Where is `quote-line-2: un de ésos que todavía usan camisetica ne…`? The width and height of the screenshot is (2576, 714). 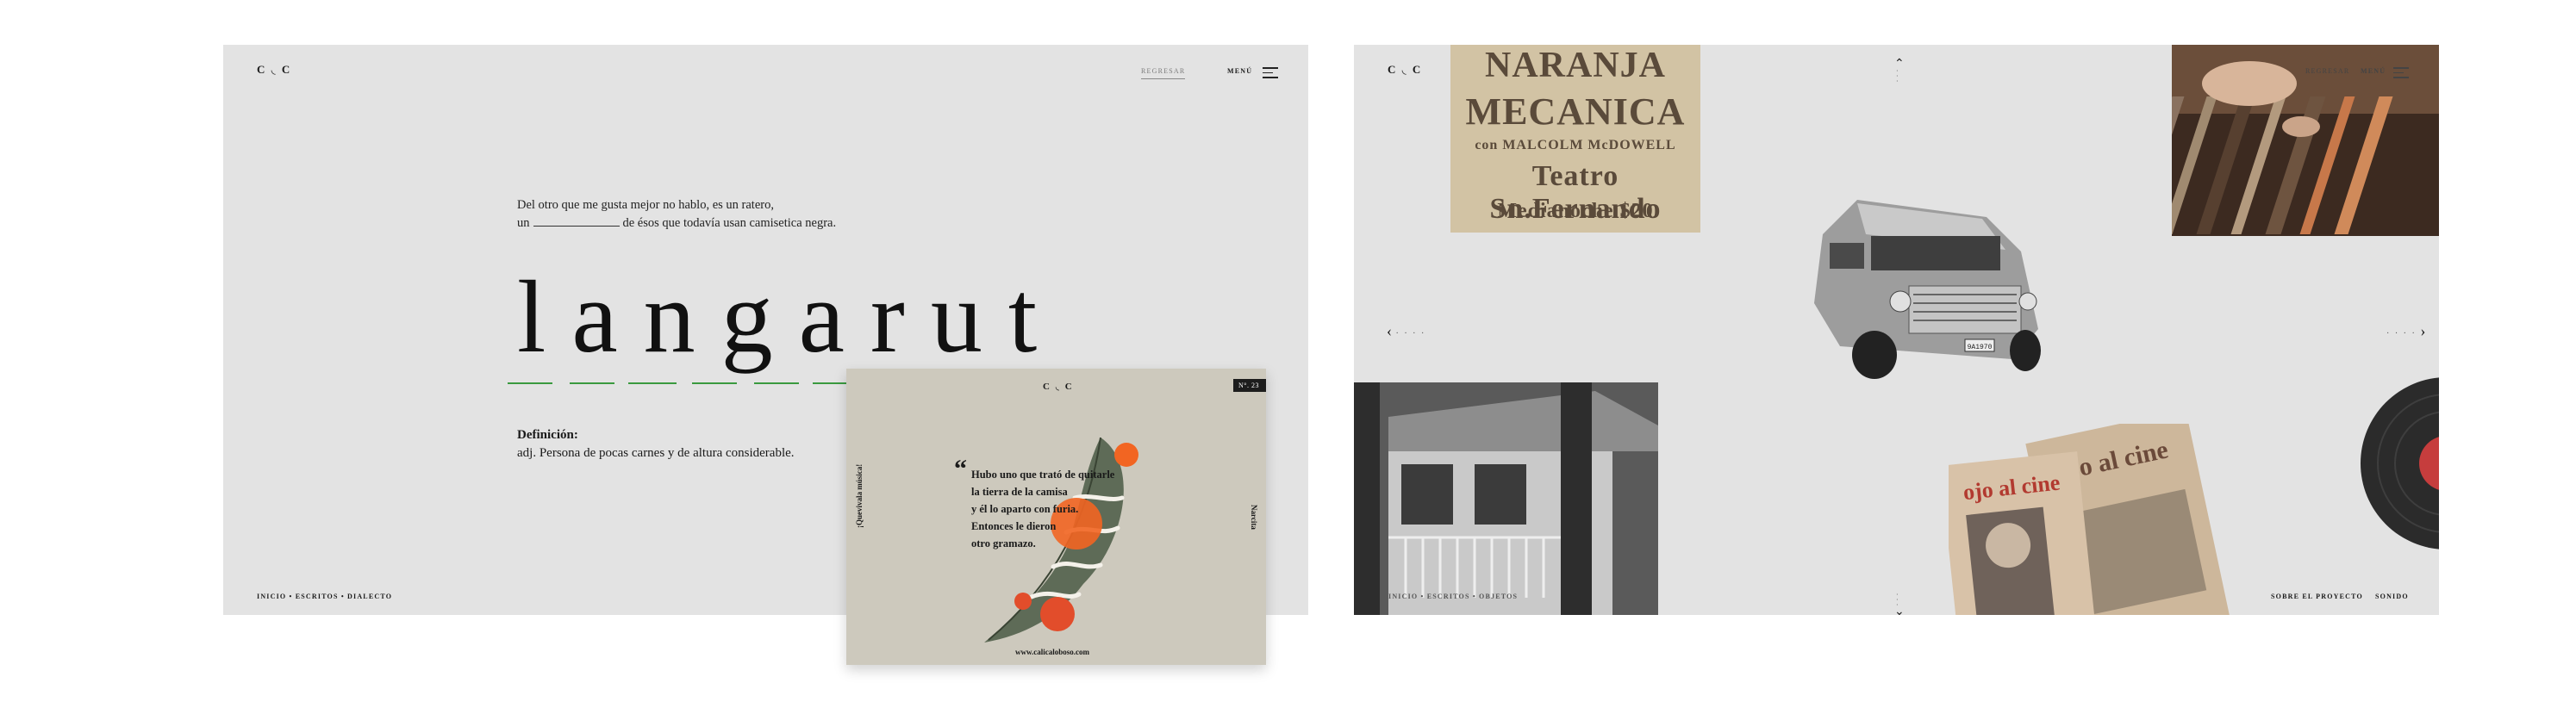 quote-line-2: un de ésos que todavía usan camisetica ne… is located at coordinates (676, 223).